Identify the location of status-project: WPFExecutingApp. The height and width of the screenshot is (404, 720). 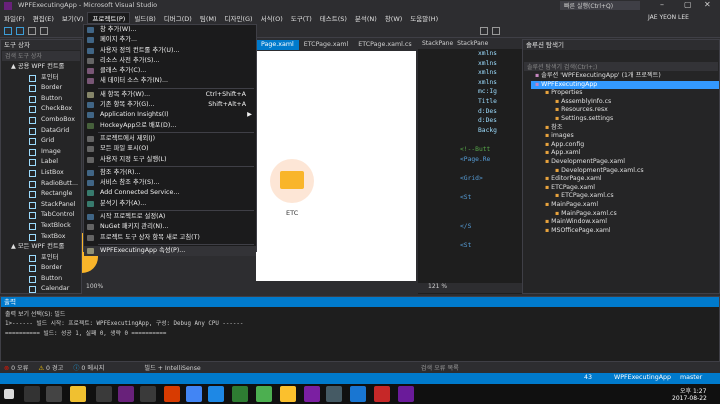
(642, 377).